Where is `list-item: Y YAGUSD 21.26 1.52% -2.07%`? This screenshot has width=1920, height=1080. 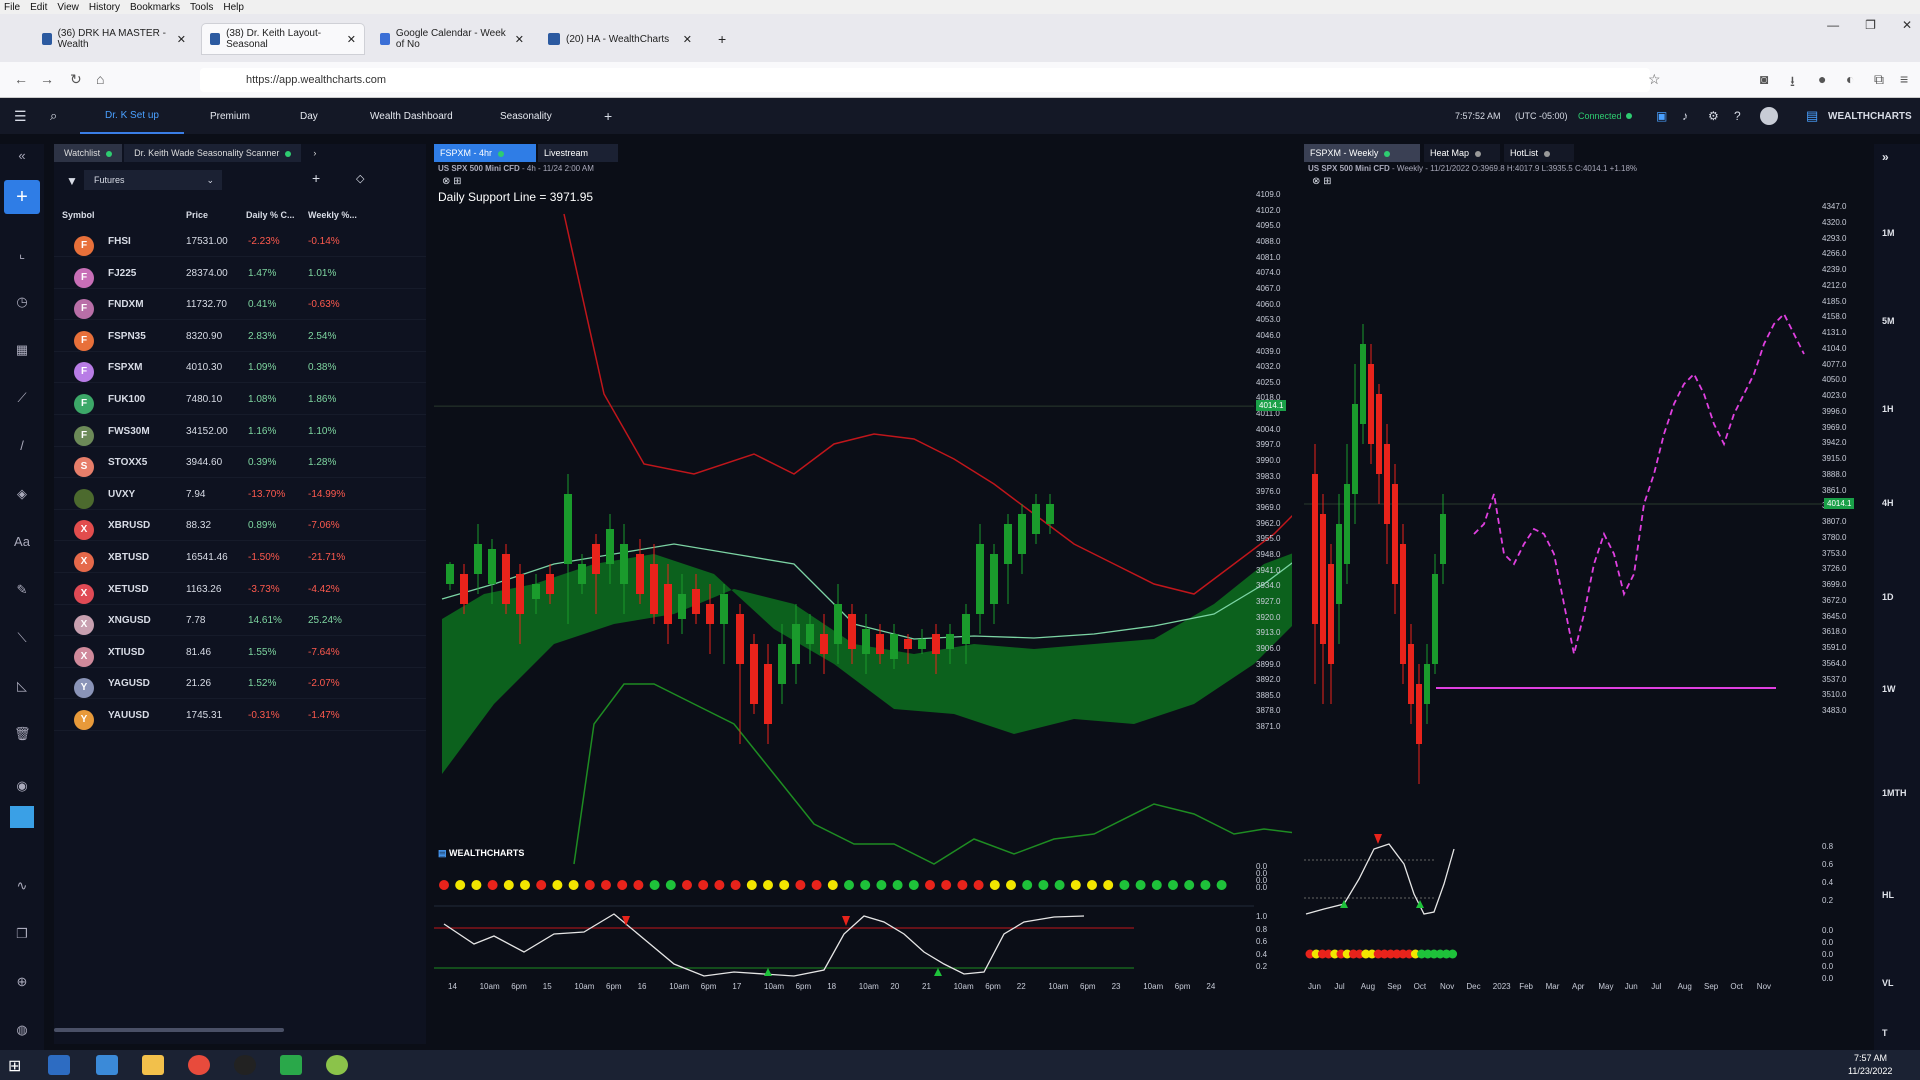 list-item: Y YAGUSD 21.26 1.52% -2.07% is located at coordinates (240, 684).